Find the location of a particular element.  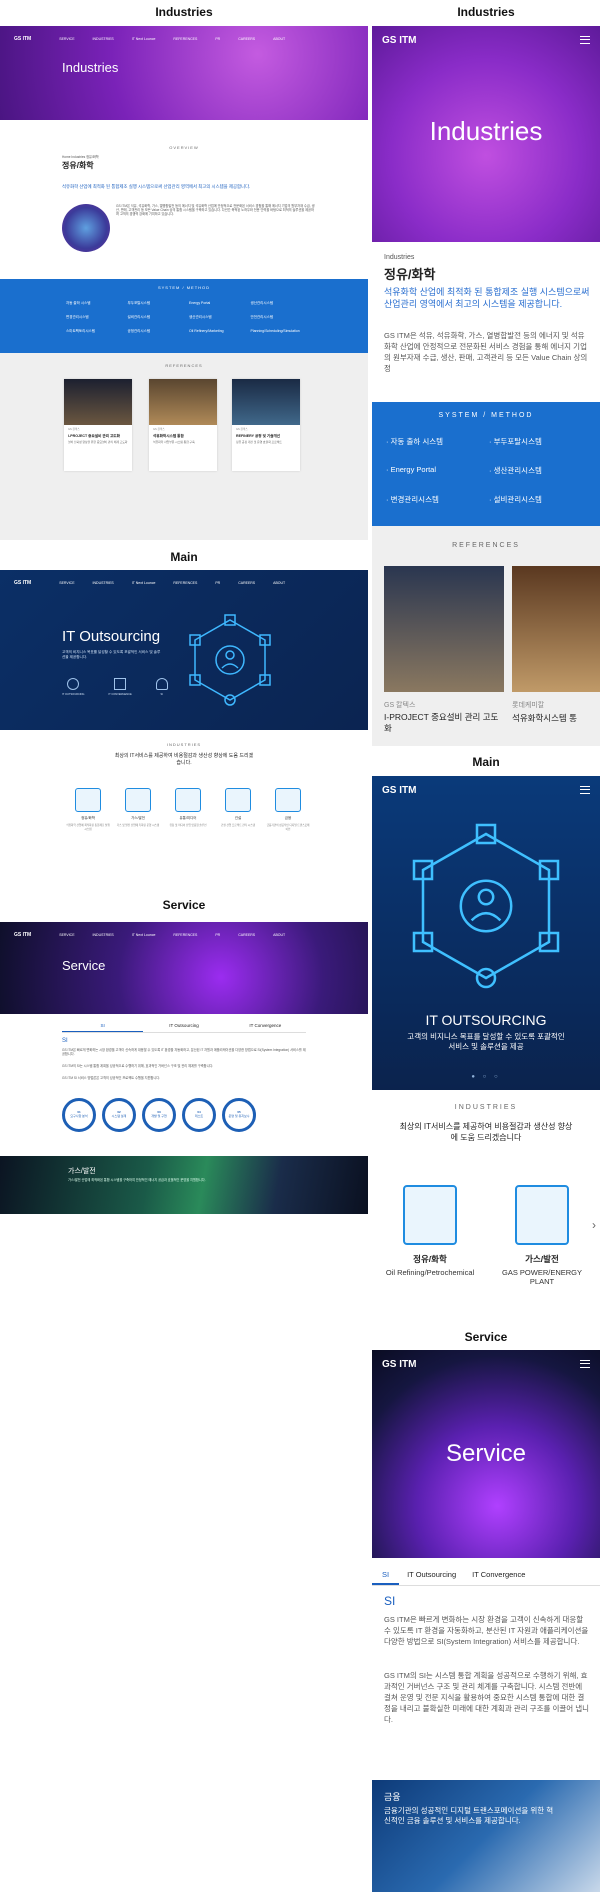

system-item: 변경관리시스템 is located at coordinates (94, 317).